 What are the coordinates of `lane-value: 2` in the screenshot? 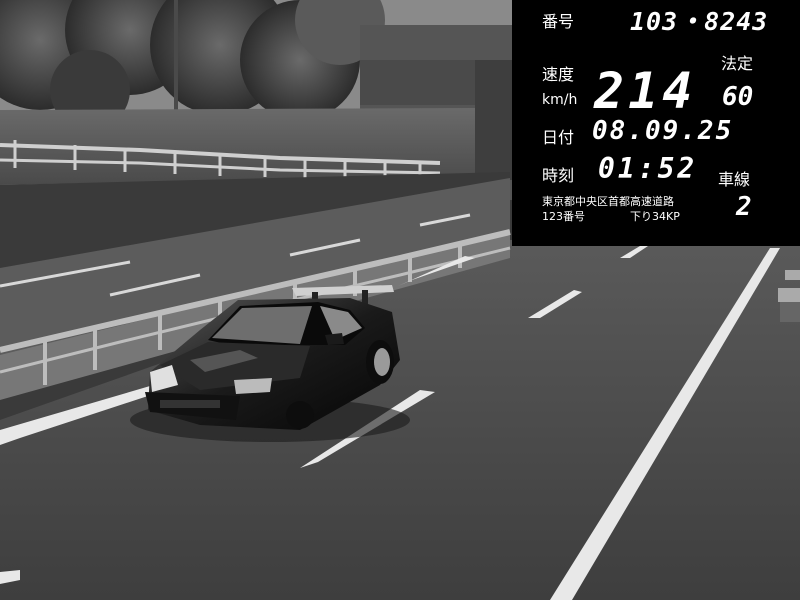 It's located at (744, 207).